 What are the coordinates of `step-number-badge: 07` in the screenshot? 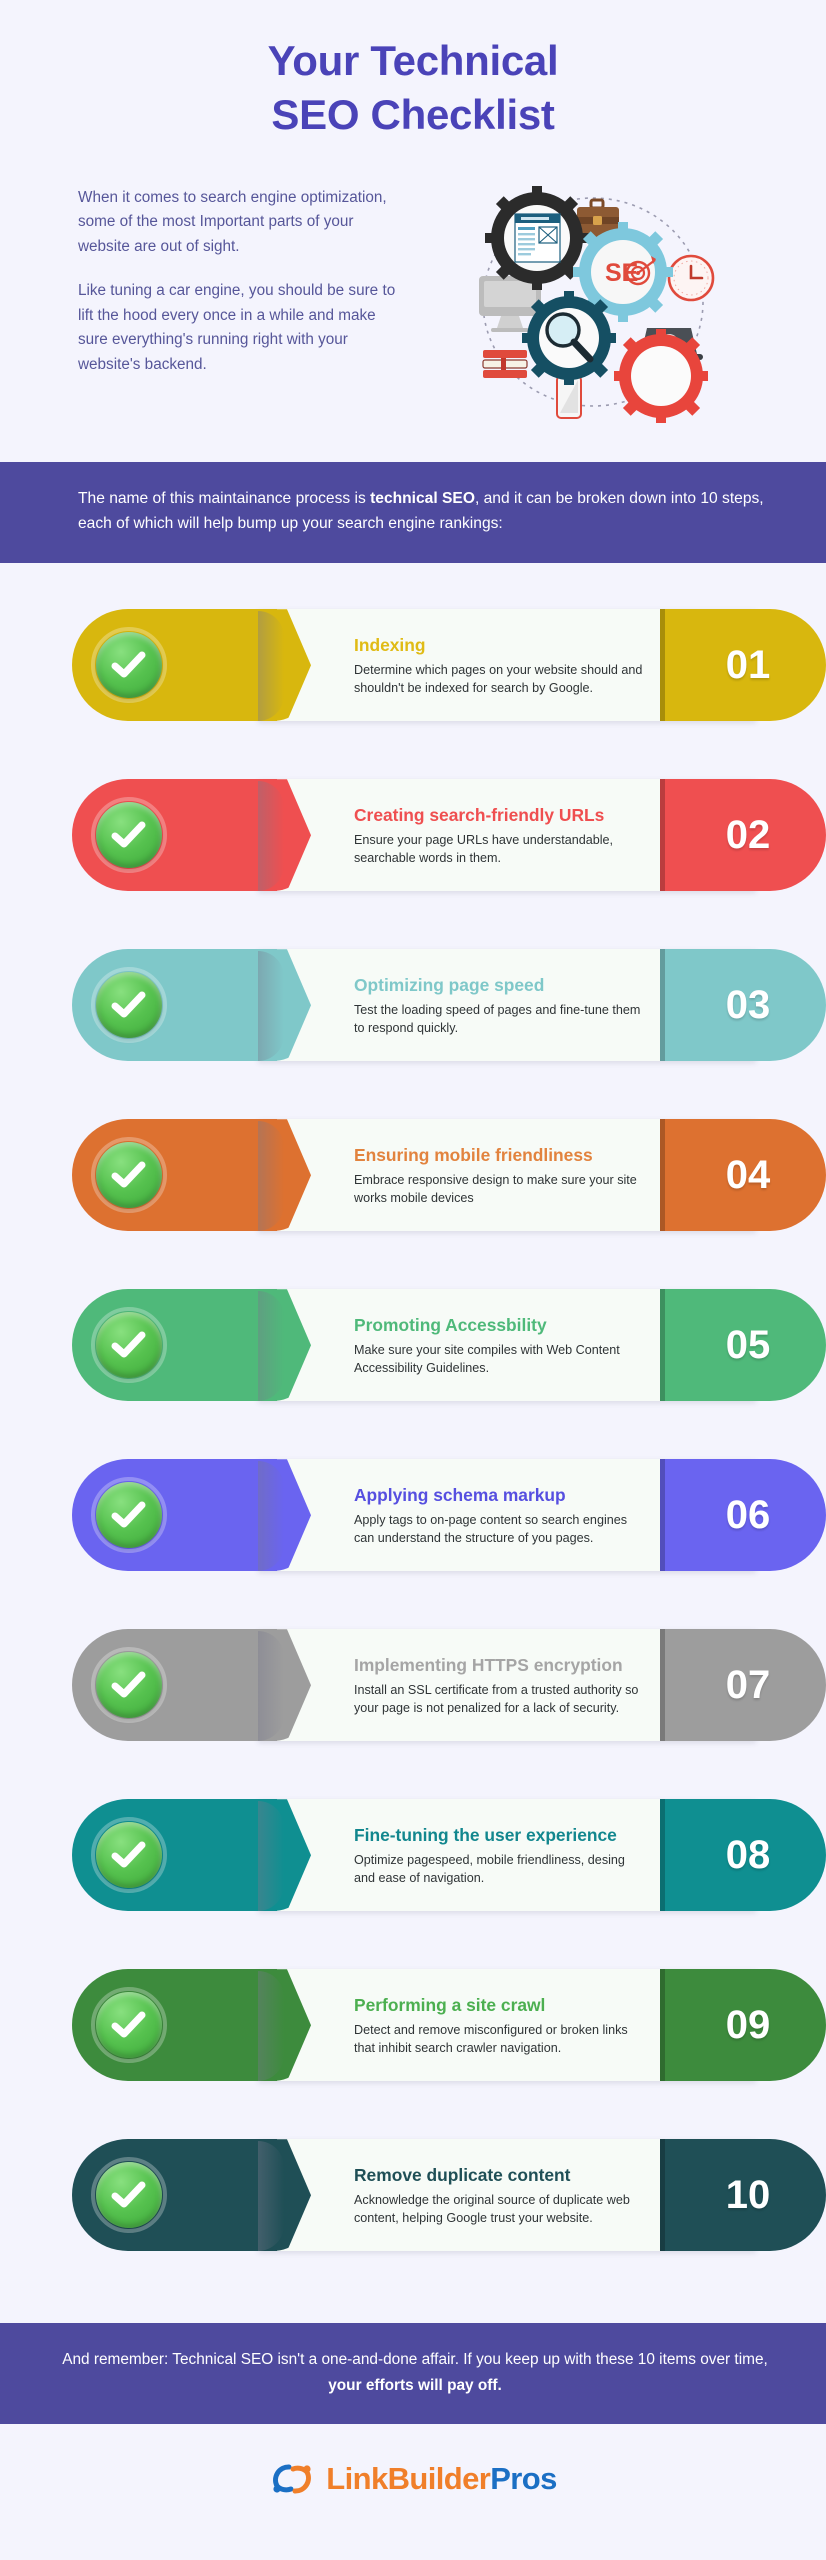 It's located at (743, 1685).